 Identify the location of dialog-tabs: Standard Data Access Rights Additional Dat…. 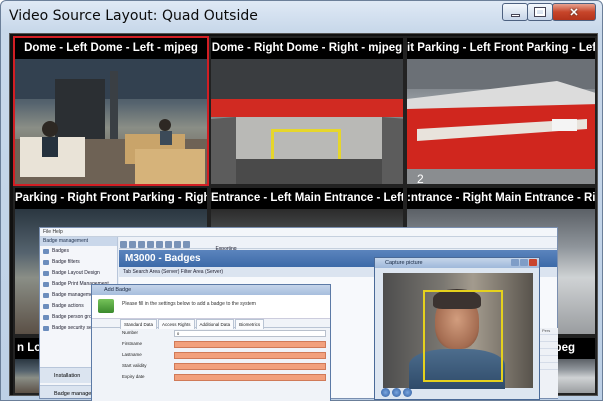
(211, 324).